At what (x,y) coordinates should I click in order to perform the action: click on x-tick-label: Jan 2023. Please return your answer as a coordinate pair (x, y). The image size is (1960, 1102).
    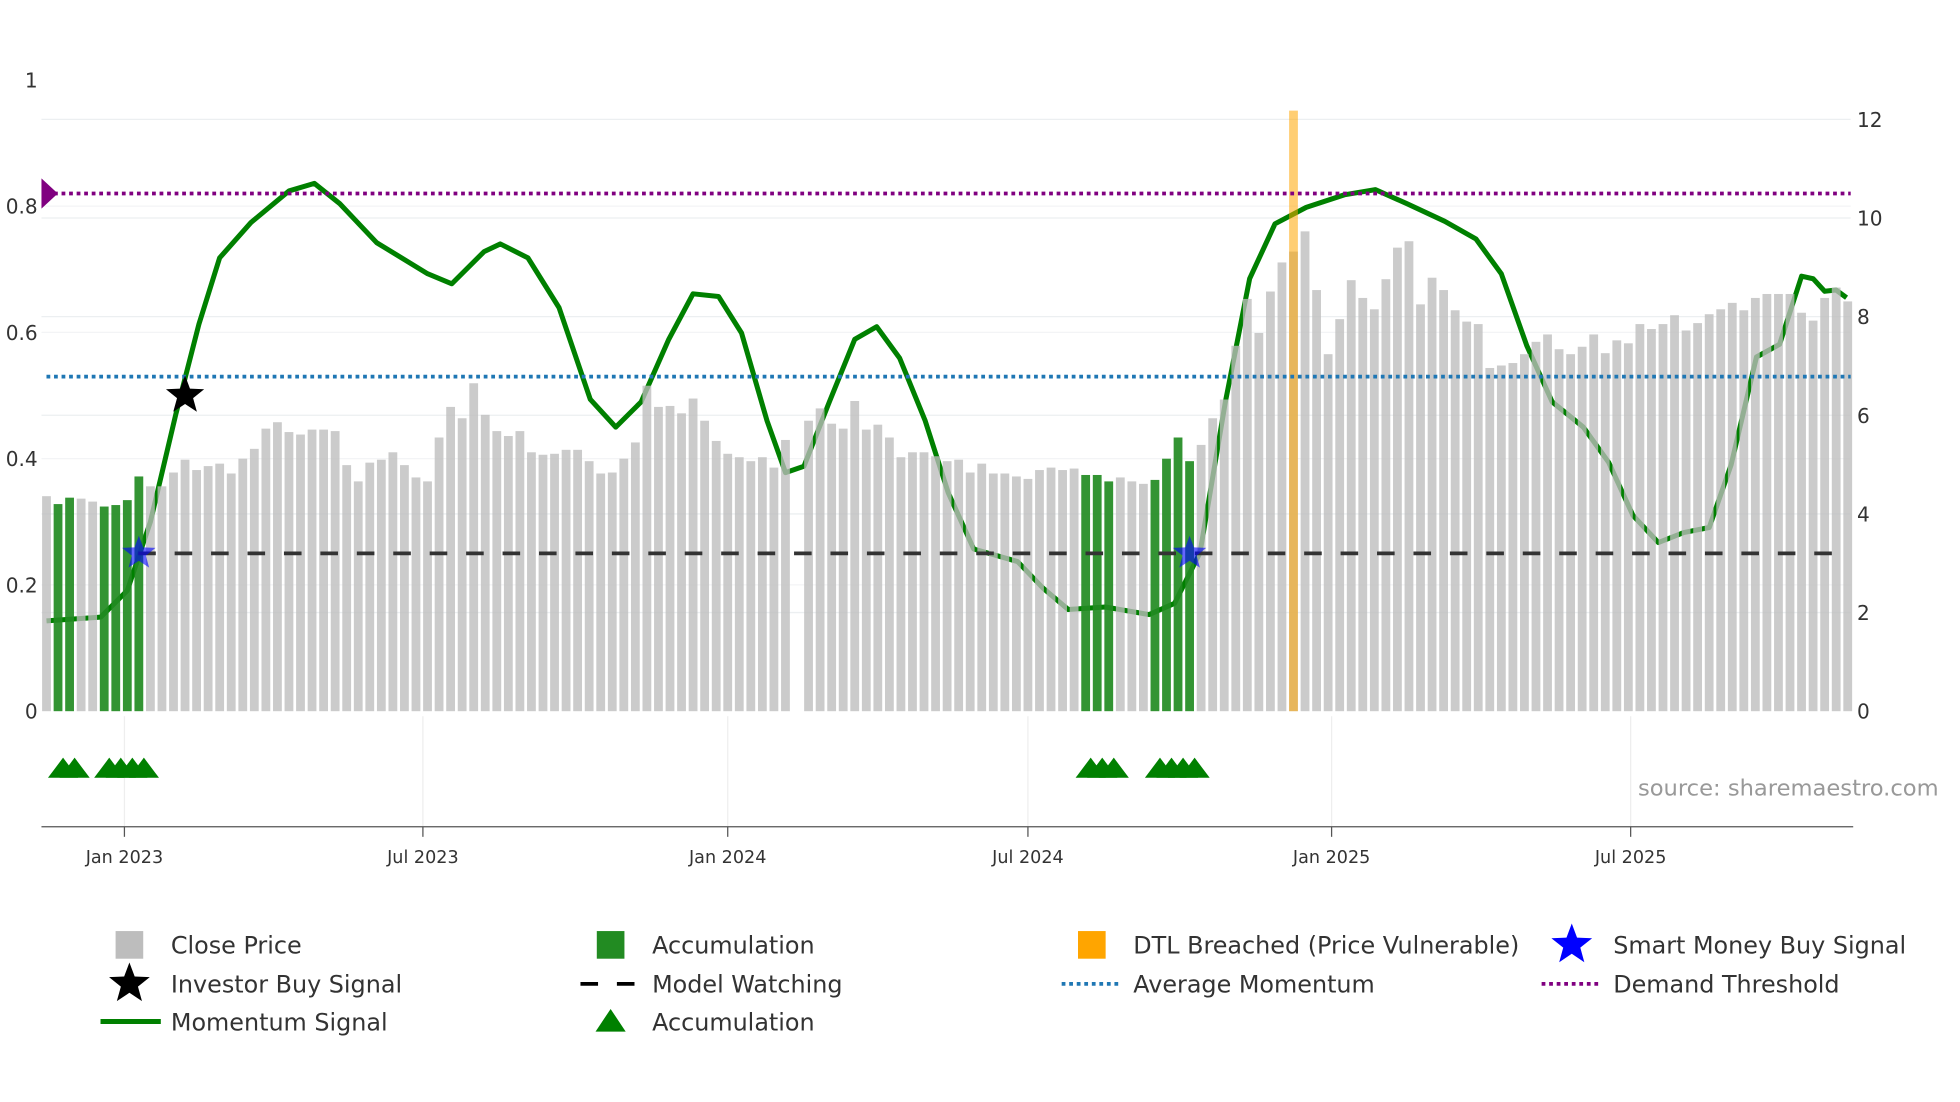
    Looking at the image, I should click on (124, 858).